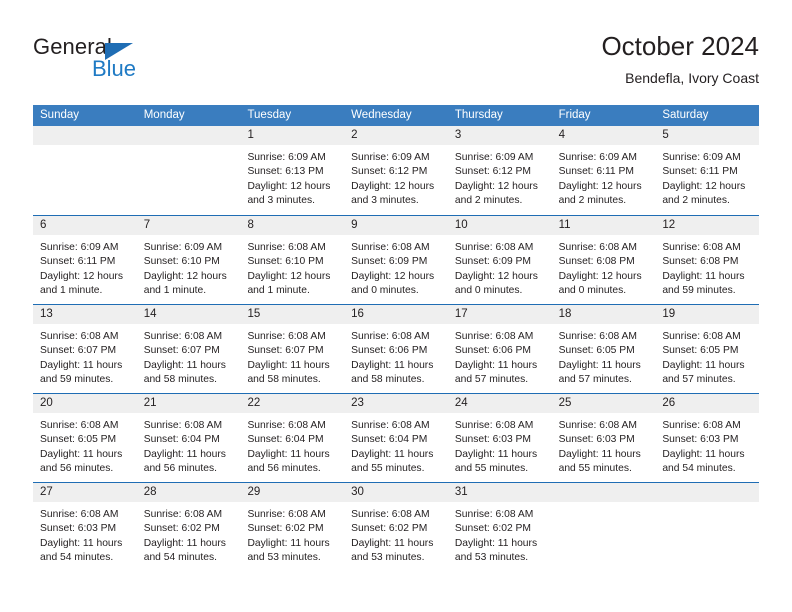 This screenshot has height=612, width=792. I want to click on general-blue-logo: General Blue, so click(133, 62).